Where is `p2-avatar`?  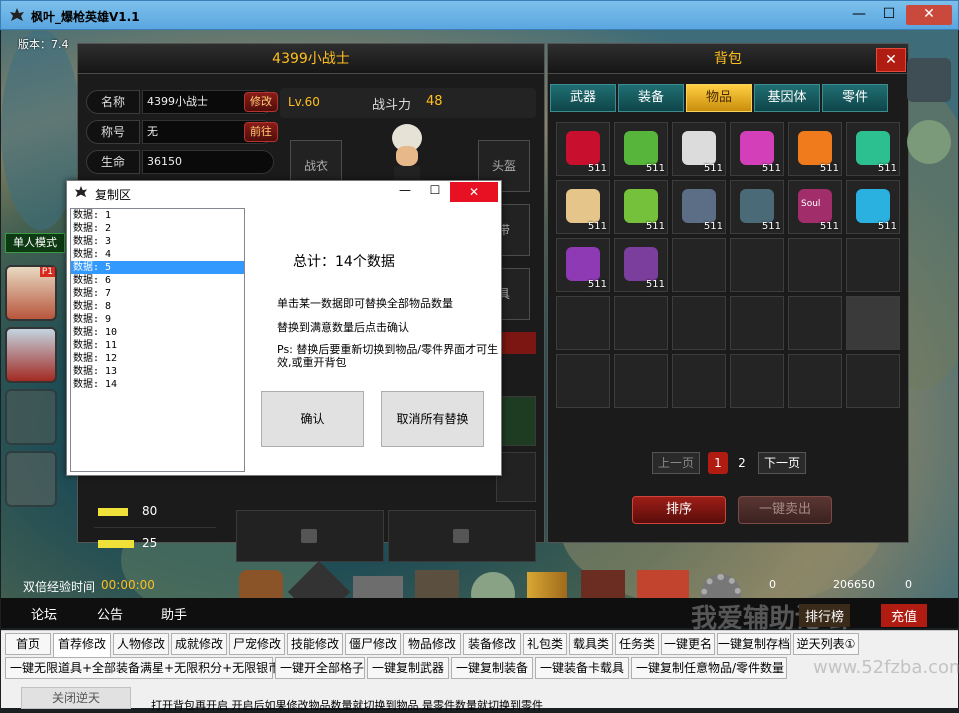
p2-avatar is located at coordinates (31, 355).